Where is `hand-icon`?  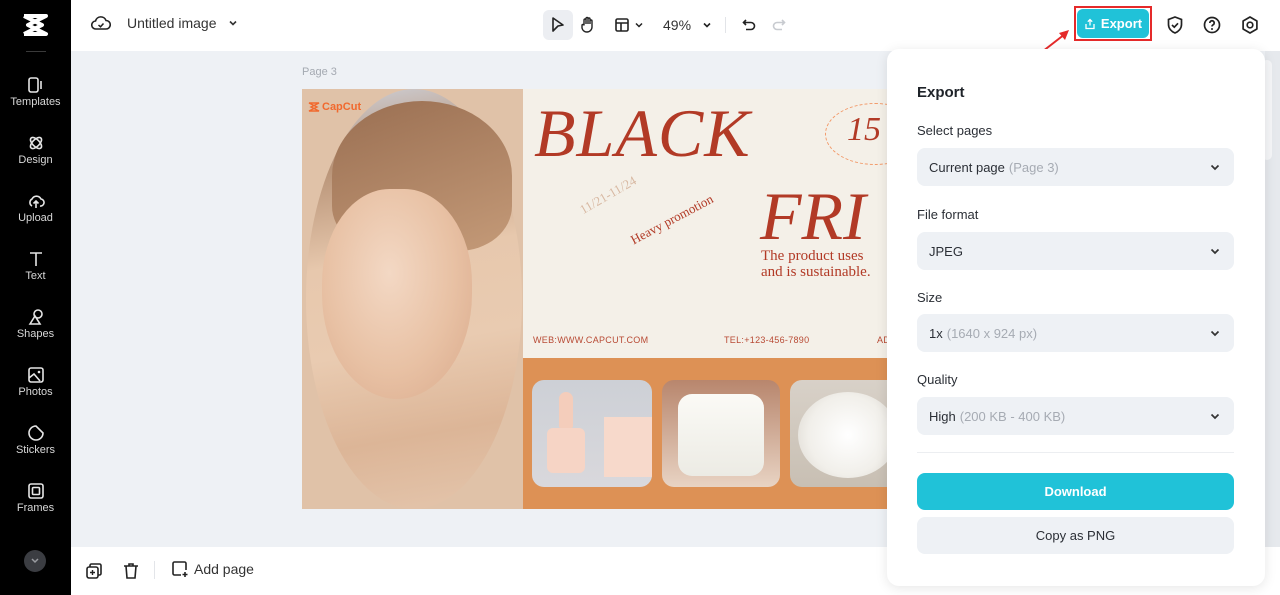 hand-icon is located at coordinates (587, 24).